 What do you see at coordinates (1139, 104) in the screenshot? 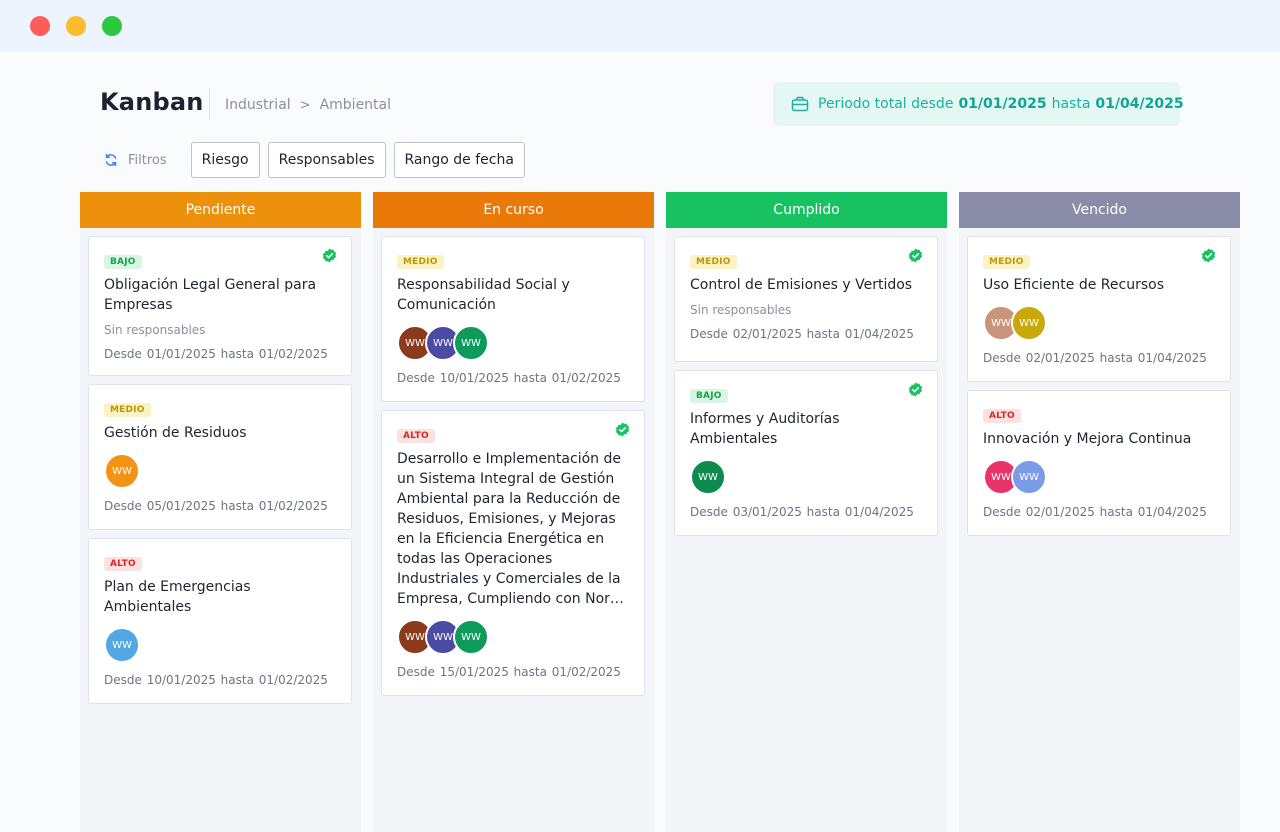
I see `period-end-date: 01/04/2025` at bounding box center [1139, 104].